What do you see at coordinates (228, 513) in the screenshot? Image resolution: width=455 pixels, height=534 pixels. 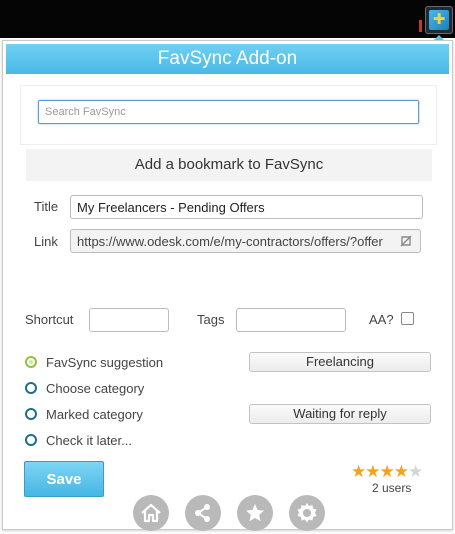 I see `footer-nav` at bounding box center [228, 513].